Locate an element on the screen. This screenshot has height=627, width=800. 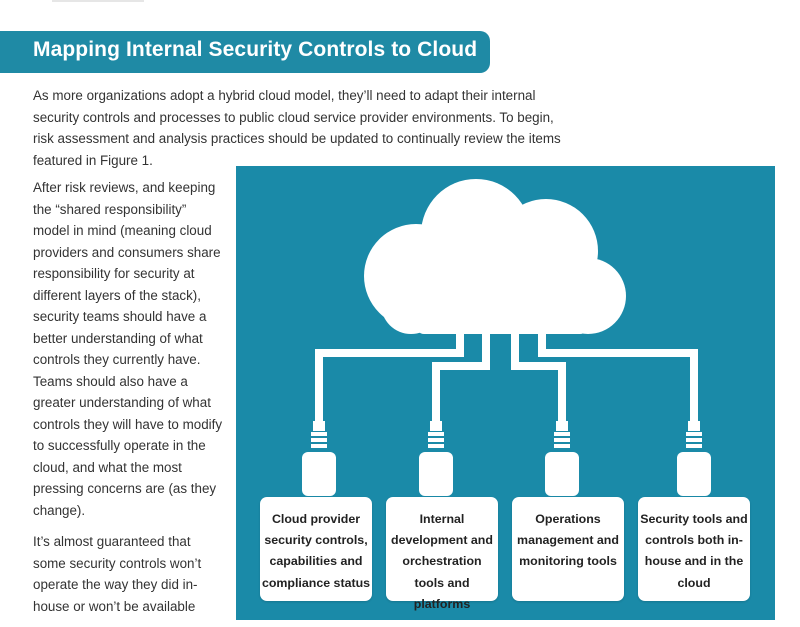
top-rule is located at coordinates (98, 1).